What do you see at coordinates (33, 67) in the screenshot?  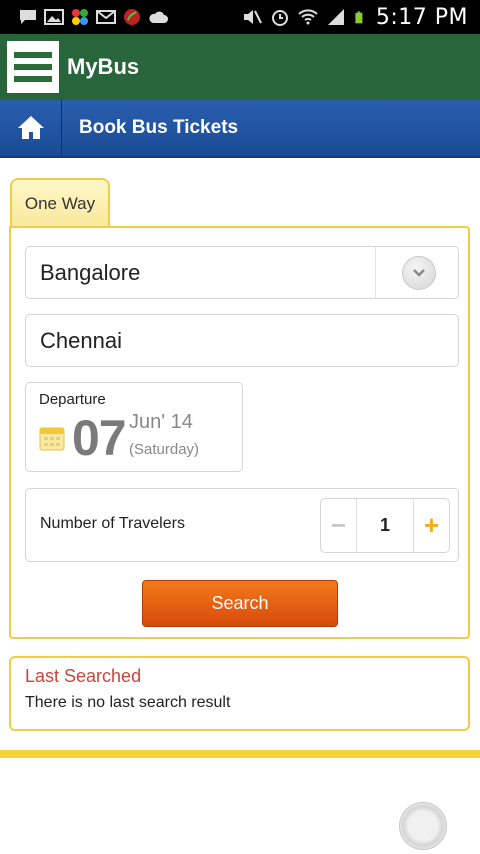 I see `menu-button` at bounding box center [33, 67].